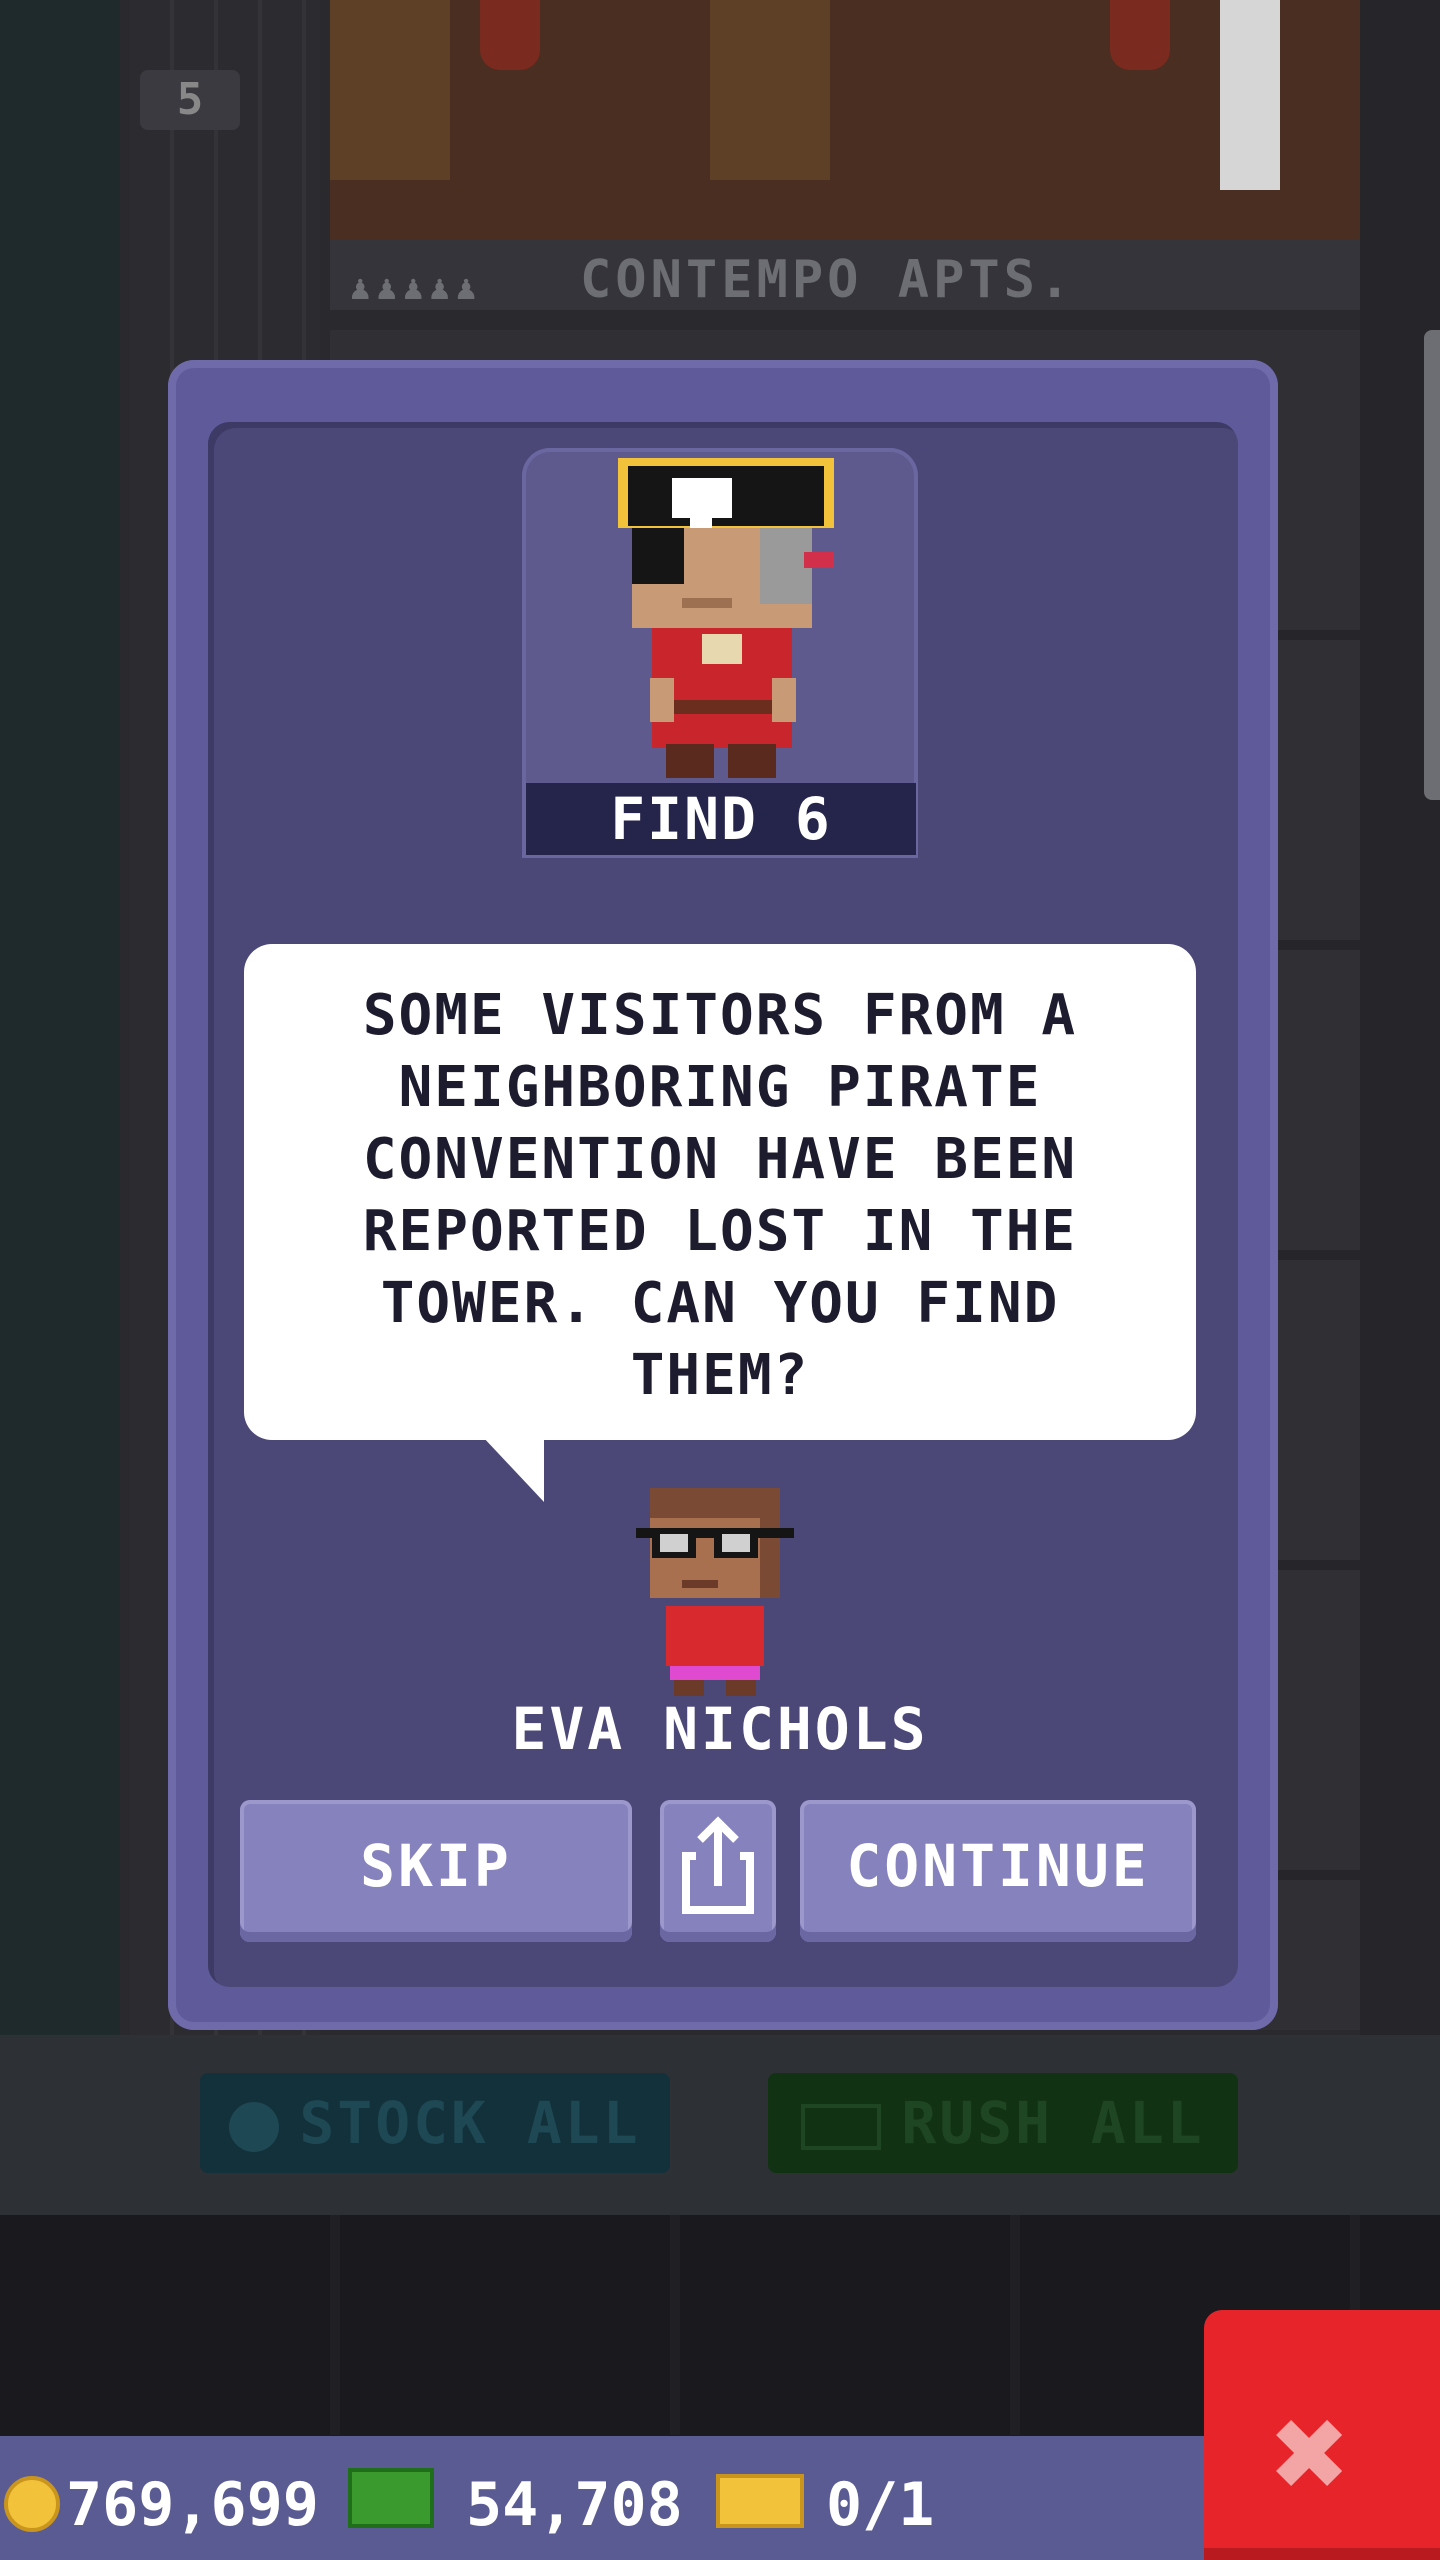  I want to click on floor-name: CONTEMPO APTS., so click(827, 280).